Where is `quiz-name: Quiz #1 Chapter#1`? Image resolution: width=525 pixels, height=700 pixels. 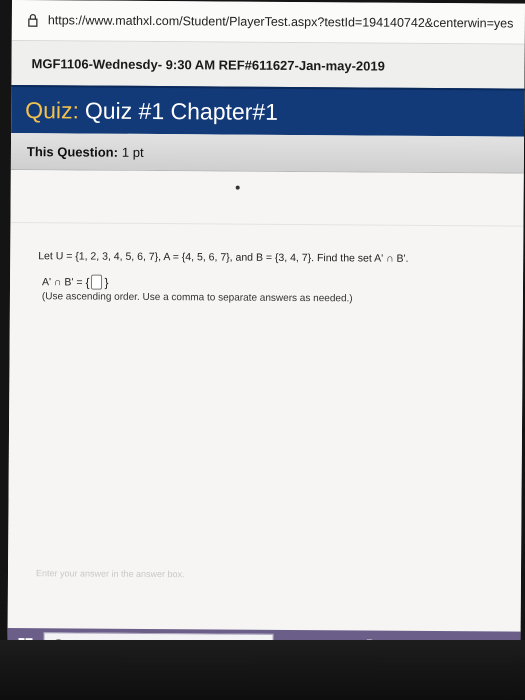 quiz-name: Quiz #1 Chapter#1 is located at coordinates (181, 111).